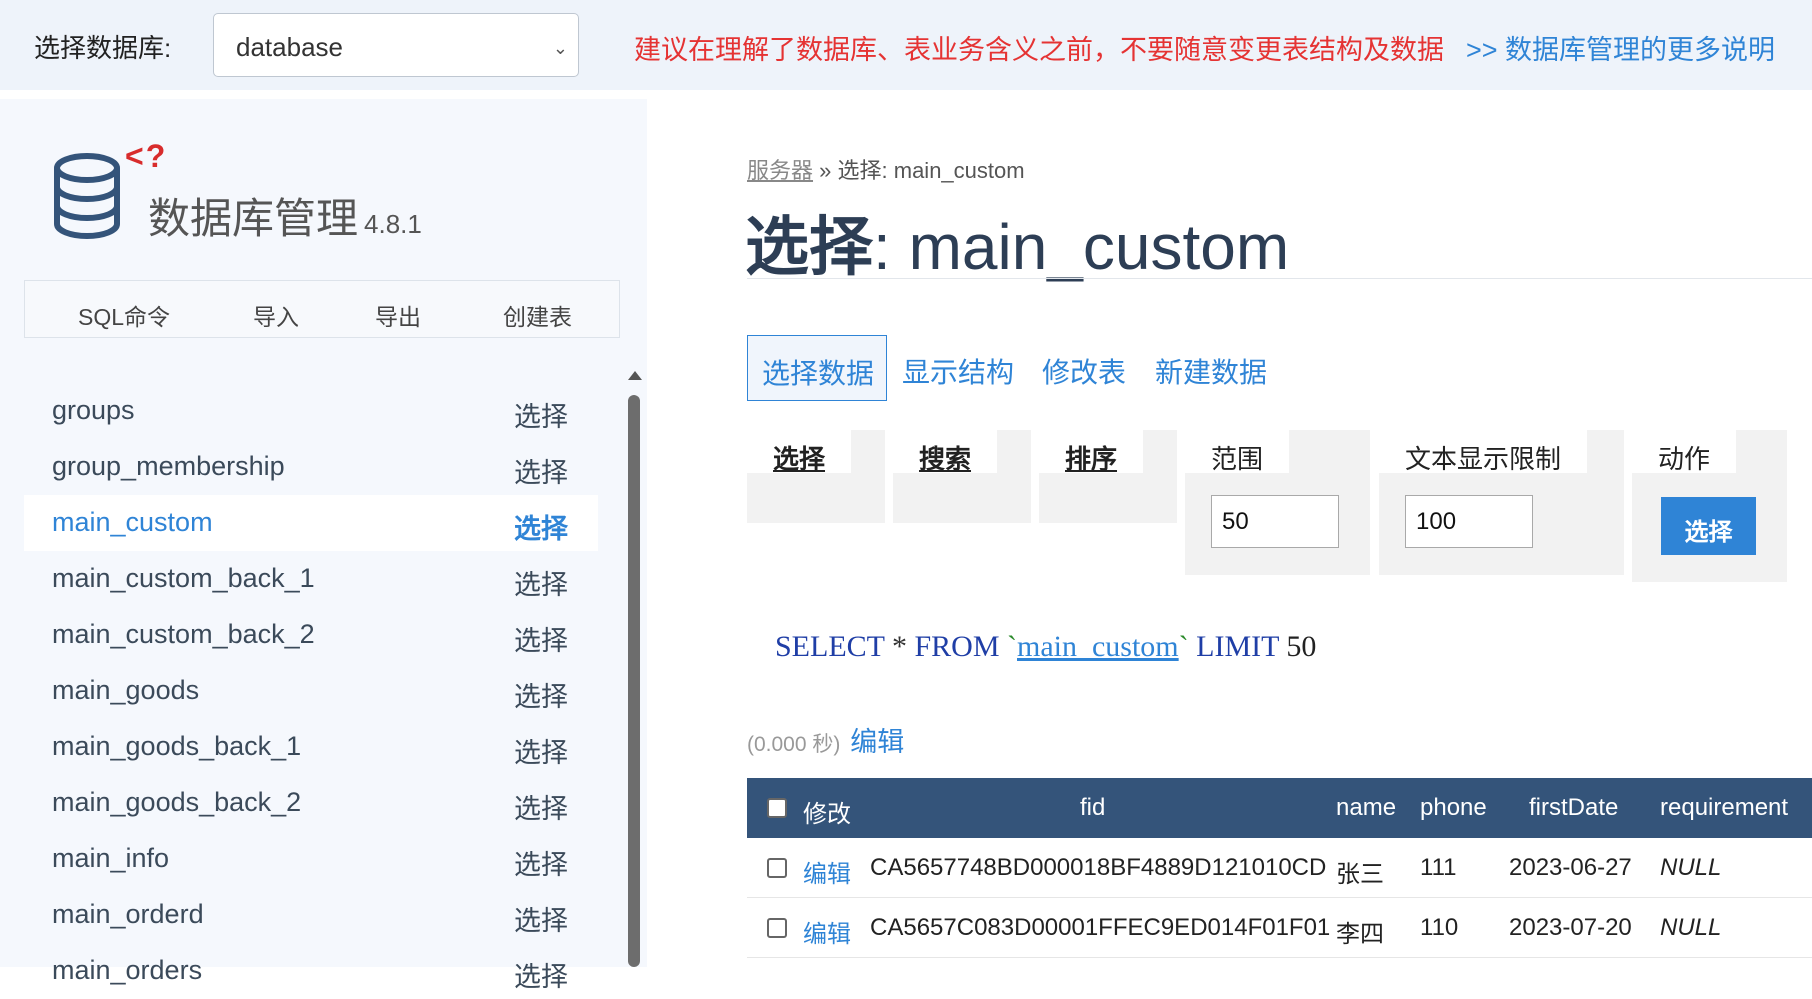 Image resolution: width=1812 pixels, height=999 pixels. I want to click on sidebar-table-item: group_membership 选择, so click(311, 467).